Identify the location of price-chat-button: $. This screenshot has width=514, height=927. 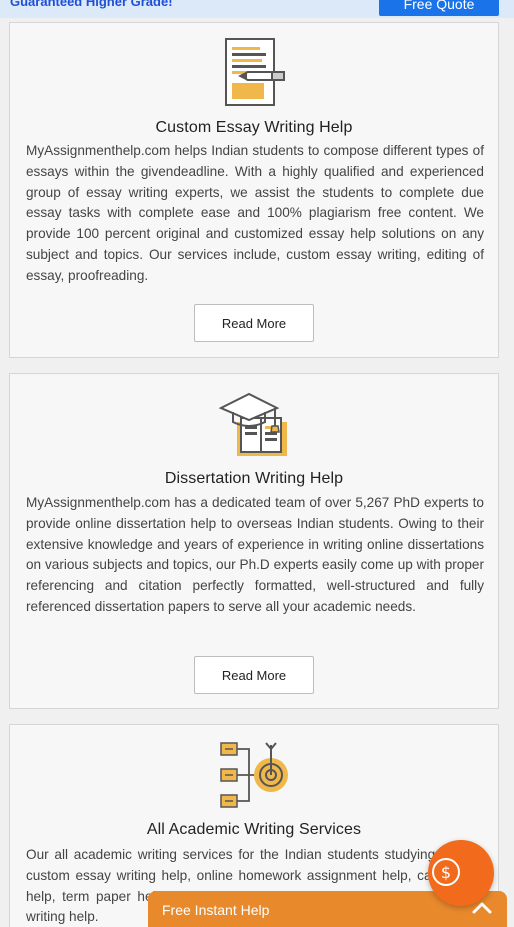
(461, 873).